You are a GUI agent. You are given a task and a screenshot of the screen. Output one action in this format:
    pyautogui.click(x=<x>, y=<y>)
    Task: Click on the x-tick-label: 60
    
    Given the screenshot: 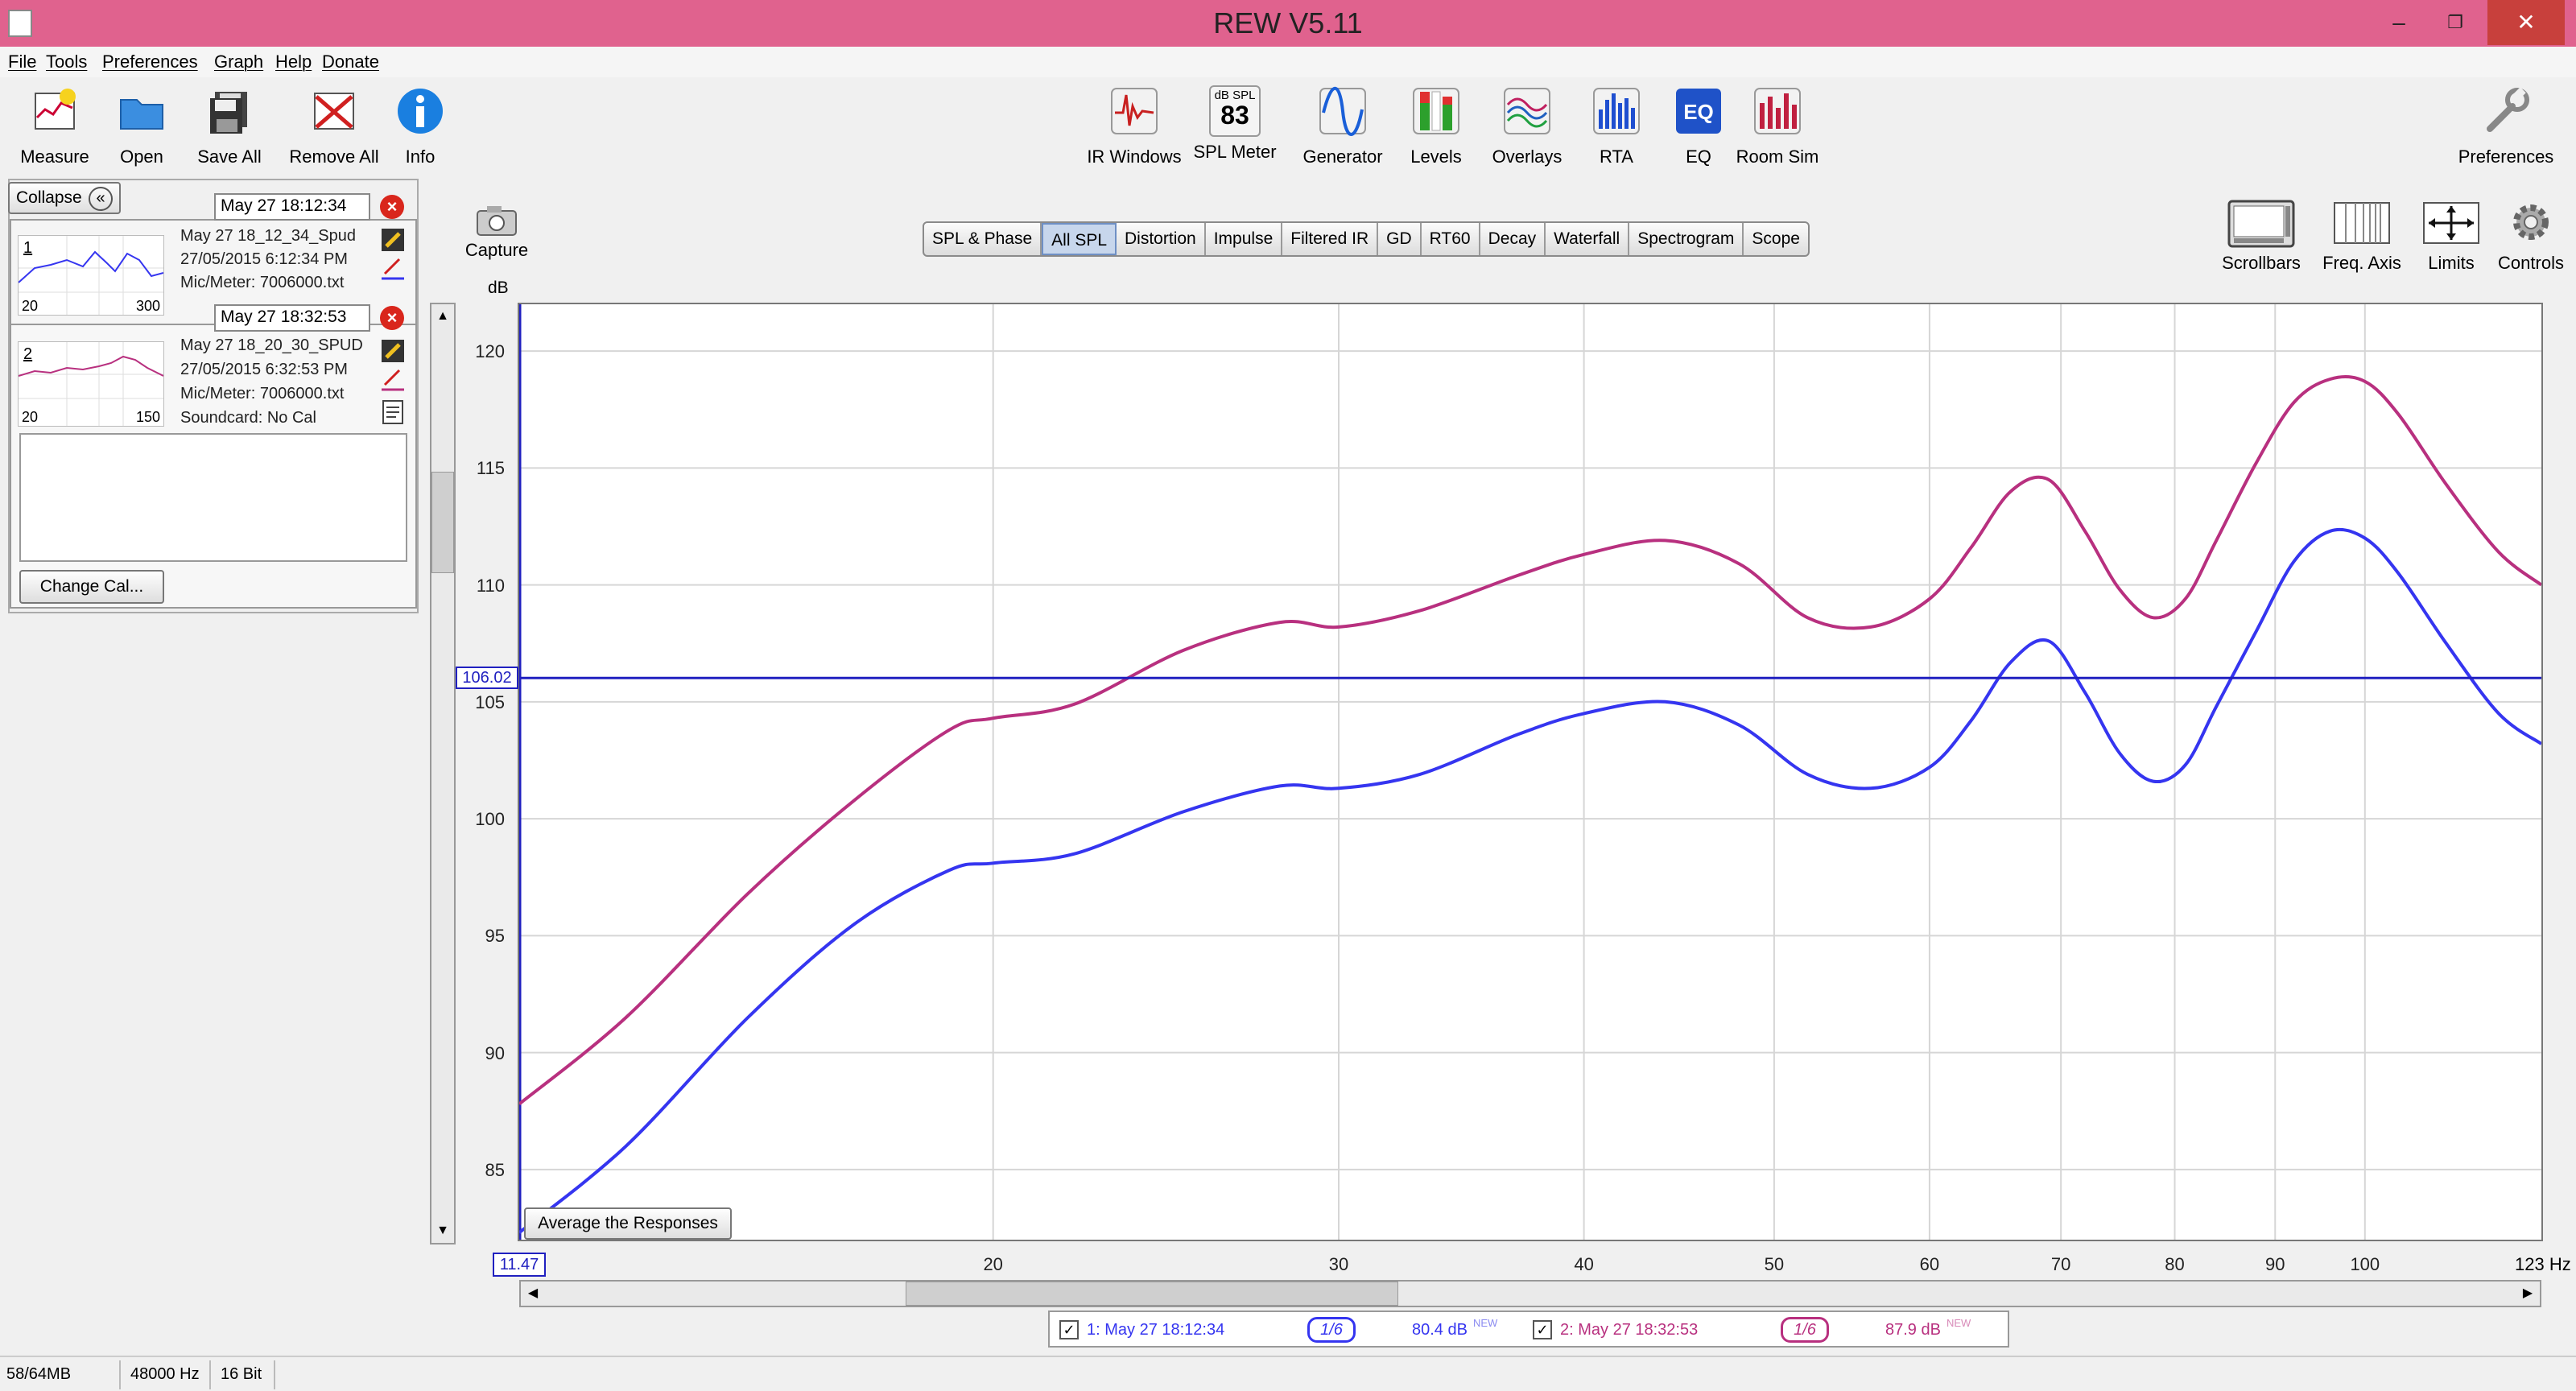 What is the action you would take?
    pyautogui.click(x=1930, y=1264)
    